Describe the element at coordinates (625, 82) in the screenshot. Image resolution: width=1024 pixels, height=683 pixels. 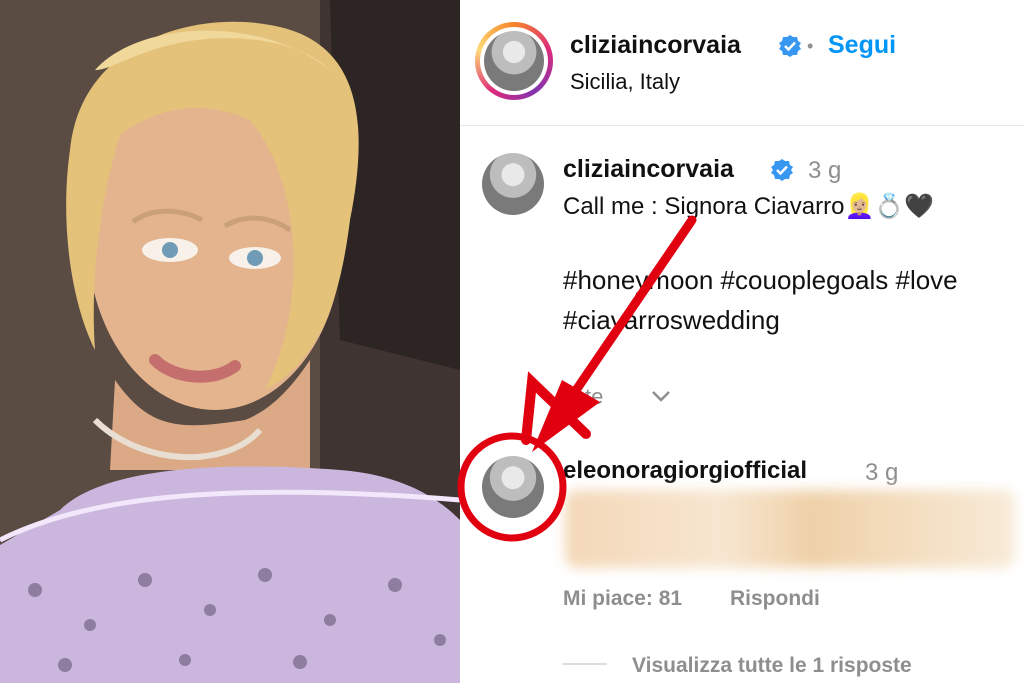
I see `location-label: Sicilia, Italy` at that location.